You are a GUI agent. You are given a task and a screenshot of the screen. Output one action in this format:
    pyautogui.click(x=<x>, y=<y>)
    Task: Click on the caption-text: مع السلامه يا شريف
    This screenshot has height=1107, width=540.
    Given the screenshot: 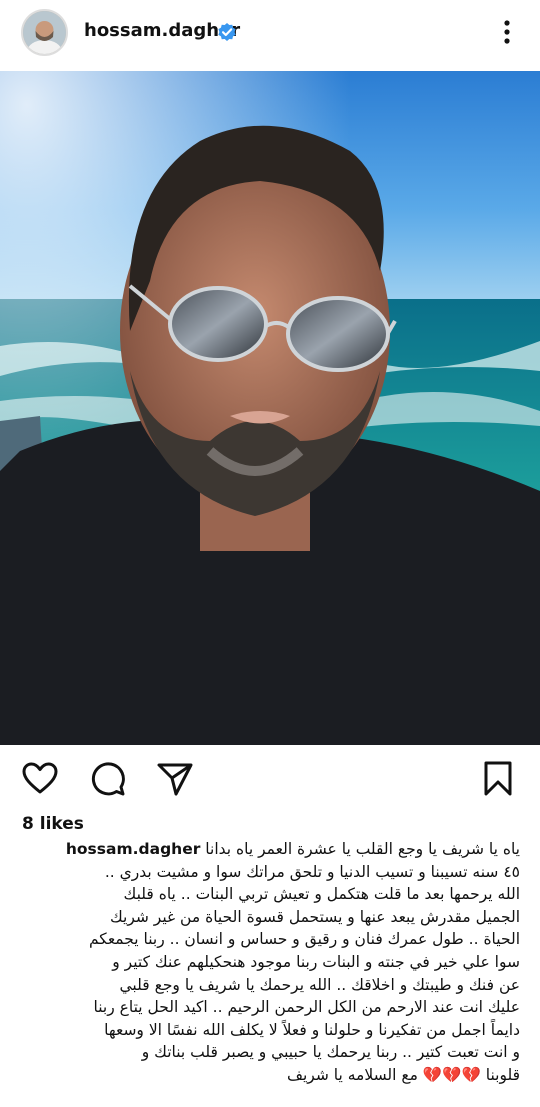 What is the action you would take?
    pyautogui.click(x=352, y=1074)
    